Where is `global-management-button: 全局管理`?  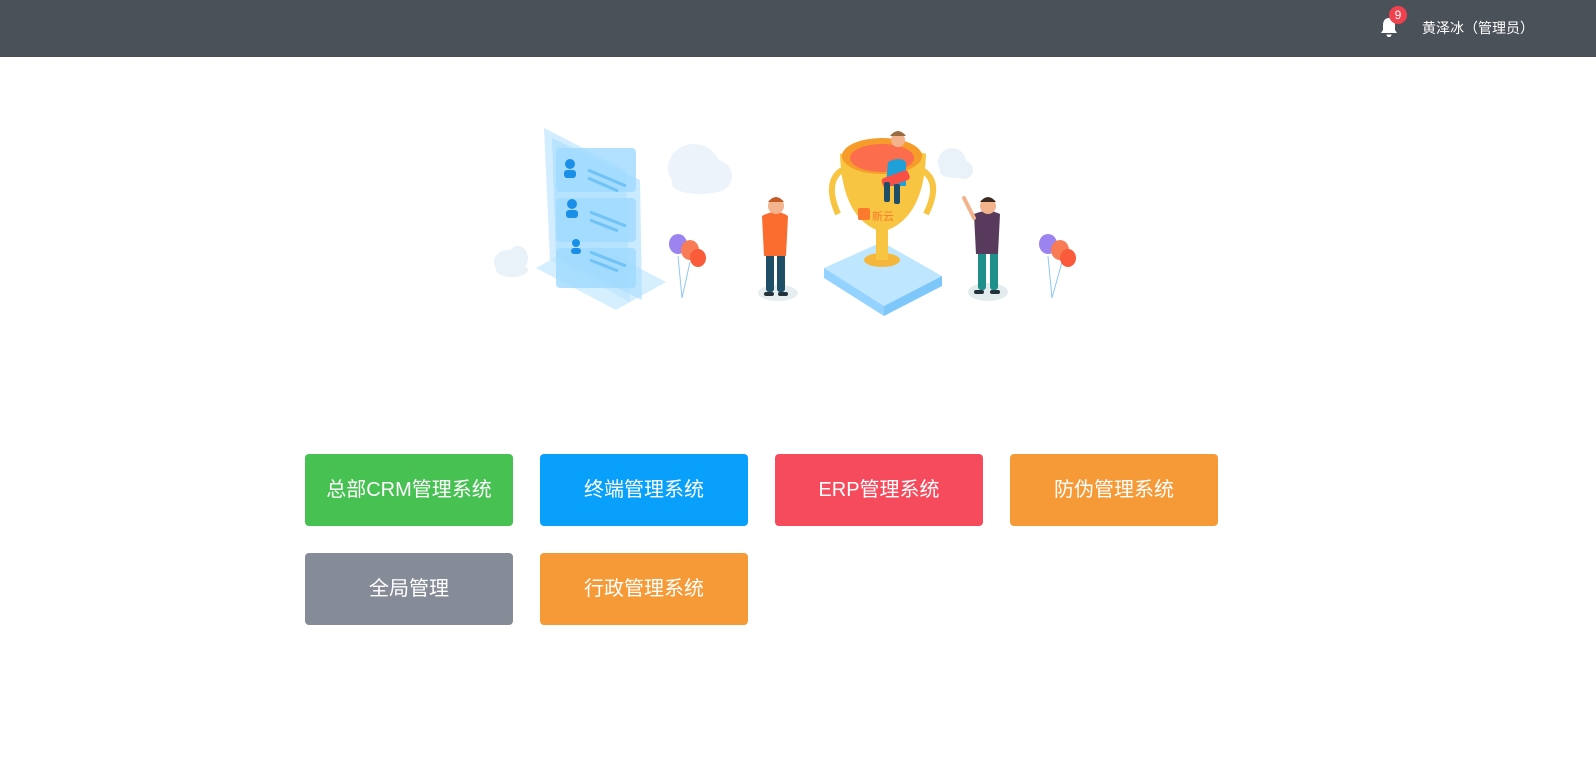 global-management-button: 全局管理 is located at coordinates (409, 589).